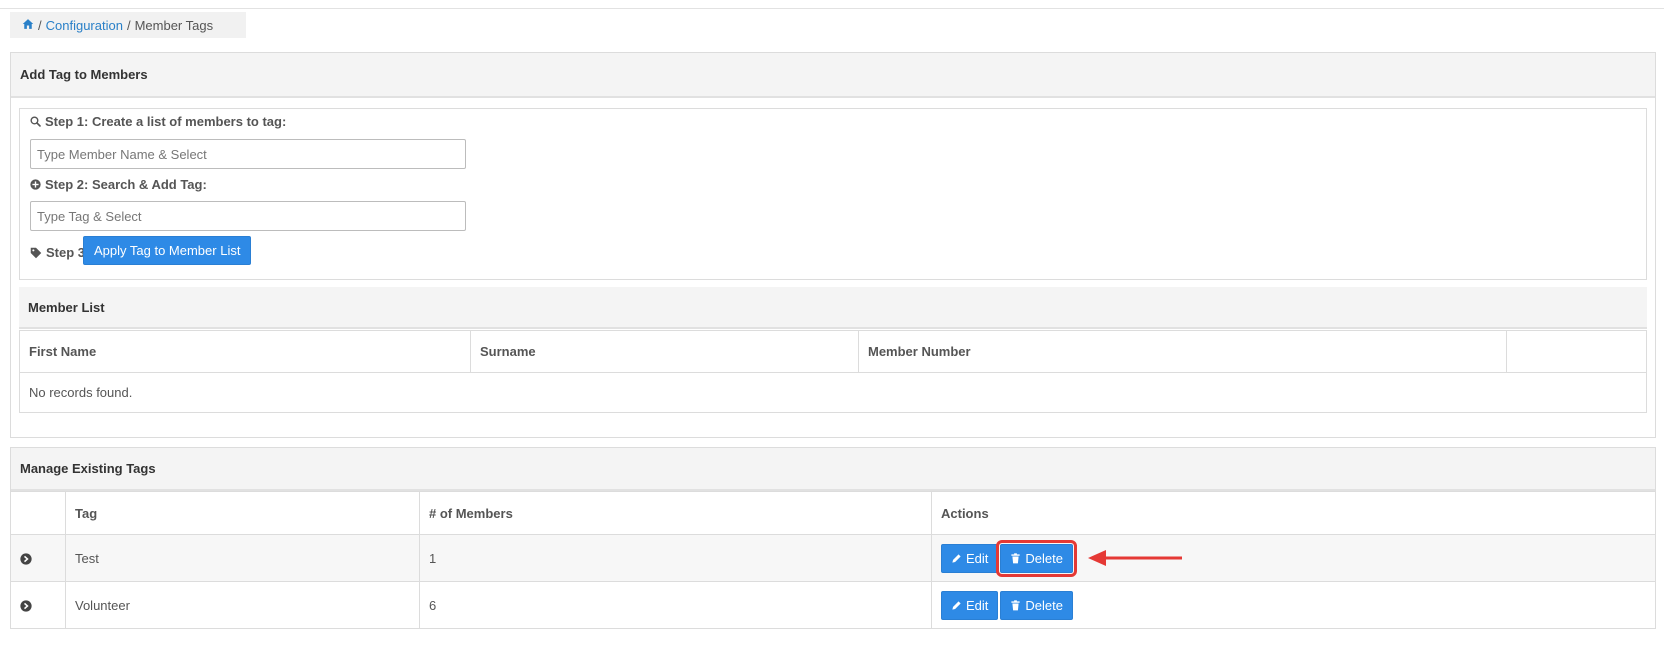  What do you see at coordinates (833, 75) in the screenshot?
I see `add-tag-panel-title: Add Tag to Members` at bounding box center [833, 75].